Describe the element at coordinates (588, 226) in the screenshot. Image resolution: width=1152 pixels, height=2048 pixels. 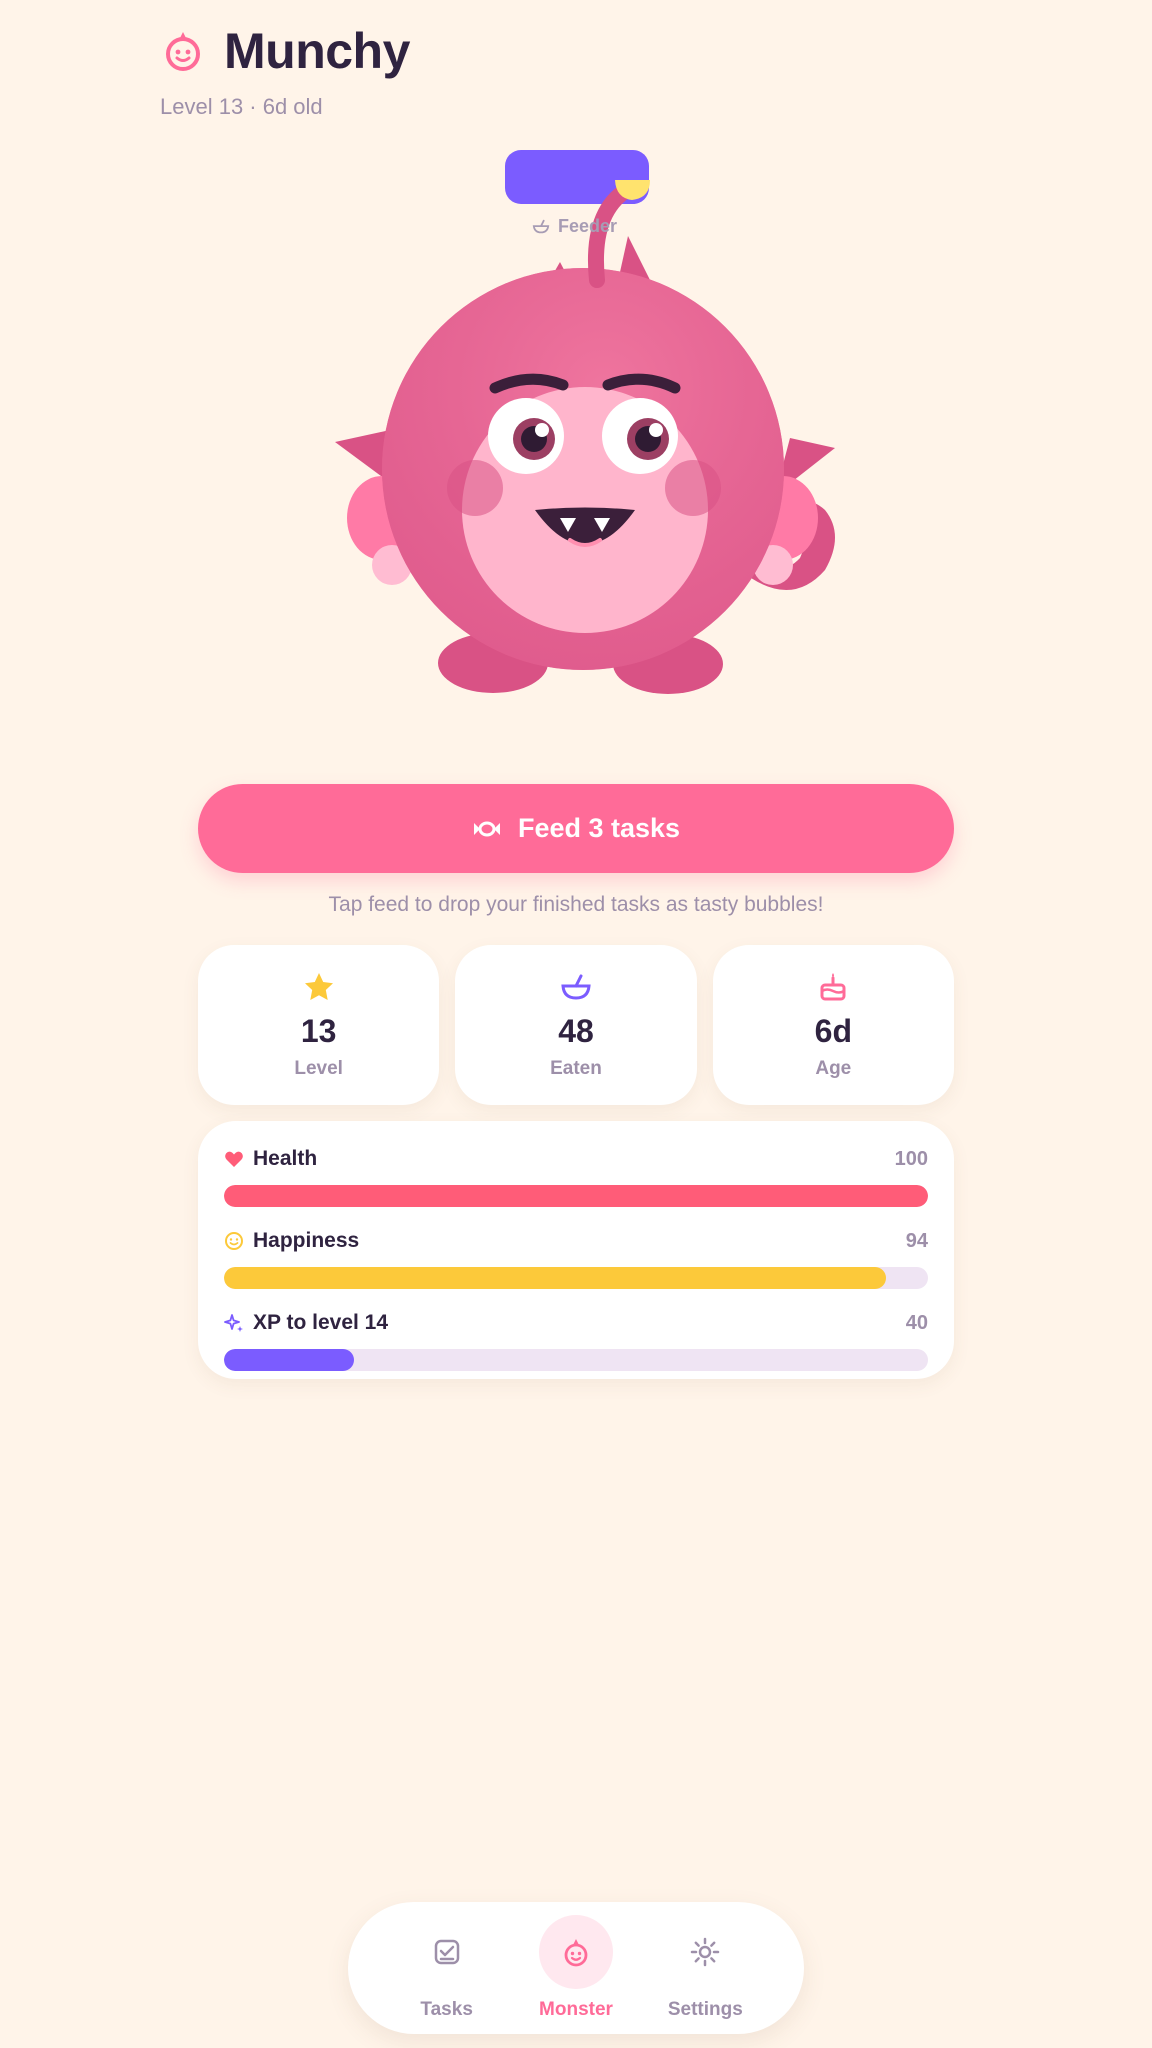
I see `feeder-label-text: Feeder` at that location.